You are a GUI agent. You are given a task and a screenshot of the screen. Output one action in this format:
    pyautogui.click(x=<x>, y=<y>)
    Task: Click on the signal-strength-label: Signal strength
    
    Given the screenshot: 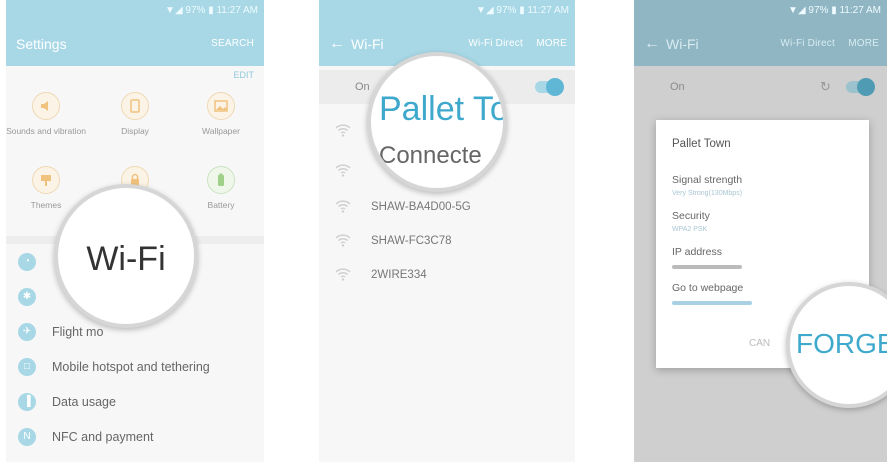 What is the action you would take?
    pyautogui.click(x=707, y=180)
    